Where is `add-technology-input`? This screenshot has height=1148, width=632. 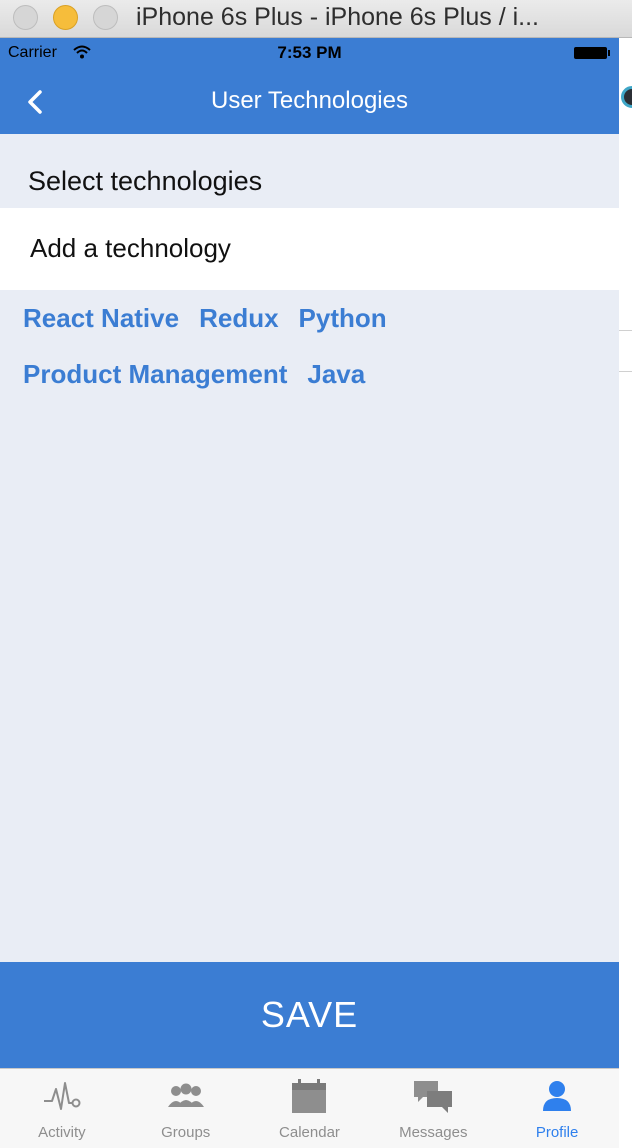
add-technology-input is located at coordinates (310, 248).